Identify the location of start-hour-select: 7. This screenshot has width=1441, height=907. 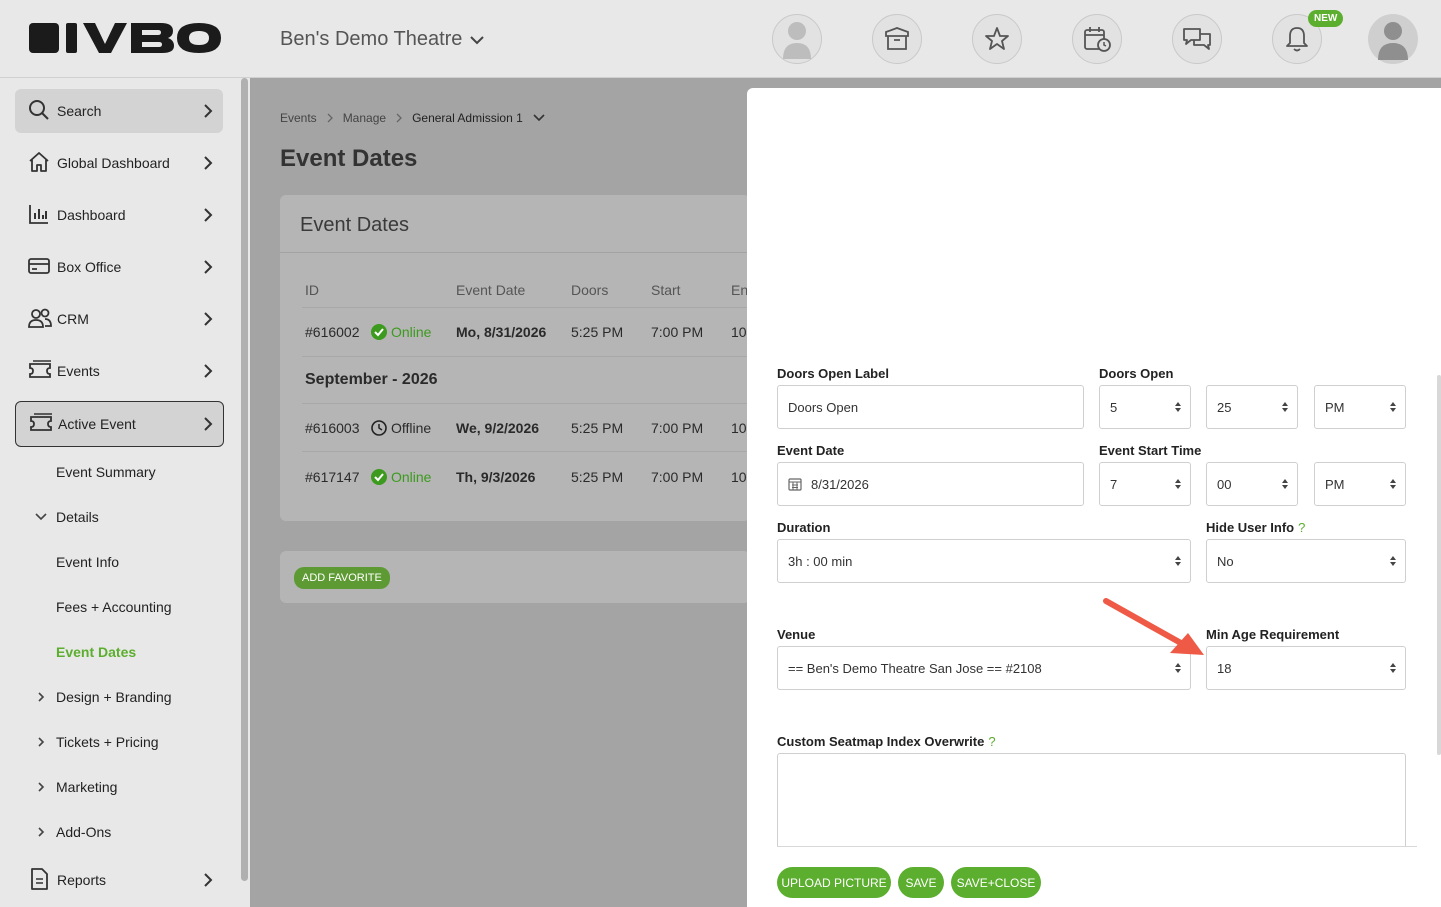
(1145, 484).